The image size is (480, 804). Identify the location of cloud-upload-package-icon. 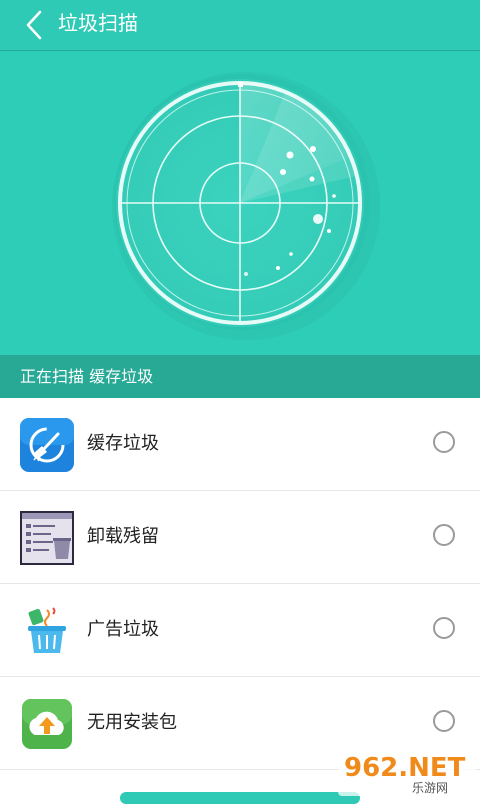
(47, 724).